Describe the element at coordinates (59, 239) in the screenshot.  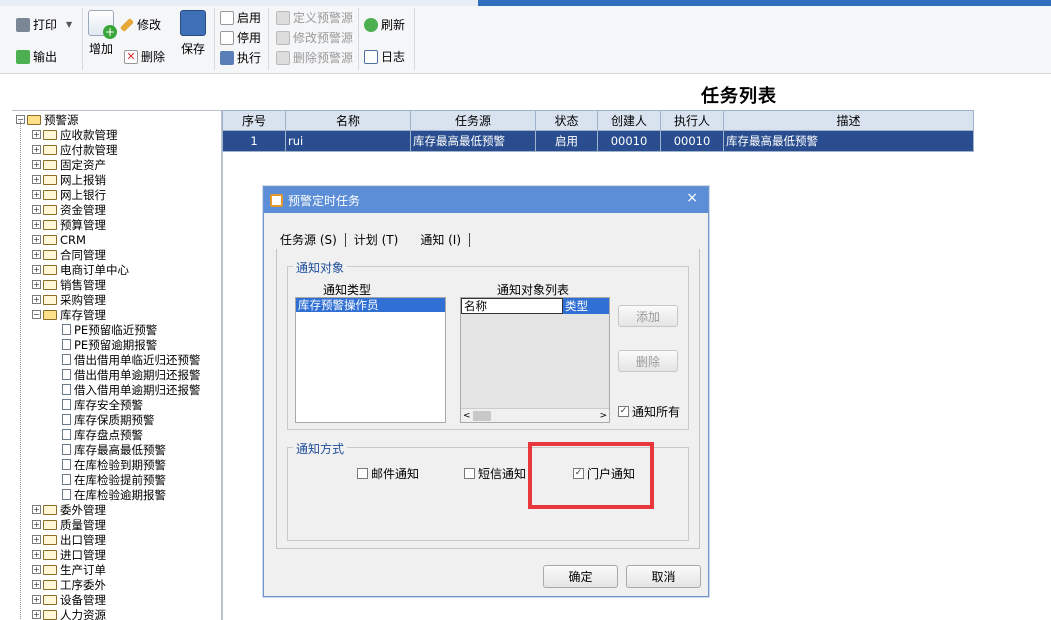
I see `tree-node: + CRM` at that location.